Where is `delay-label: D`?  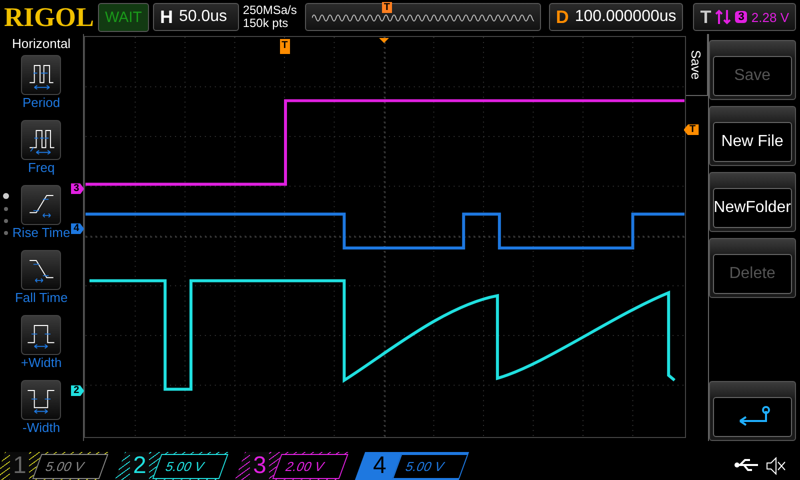
delay-label: D is located at coordinates (562, 17).